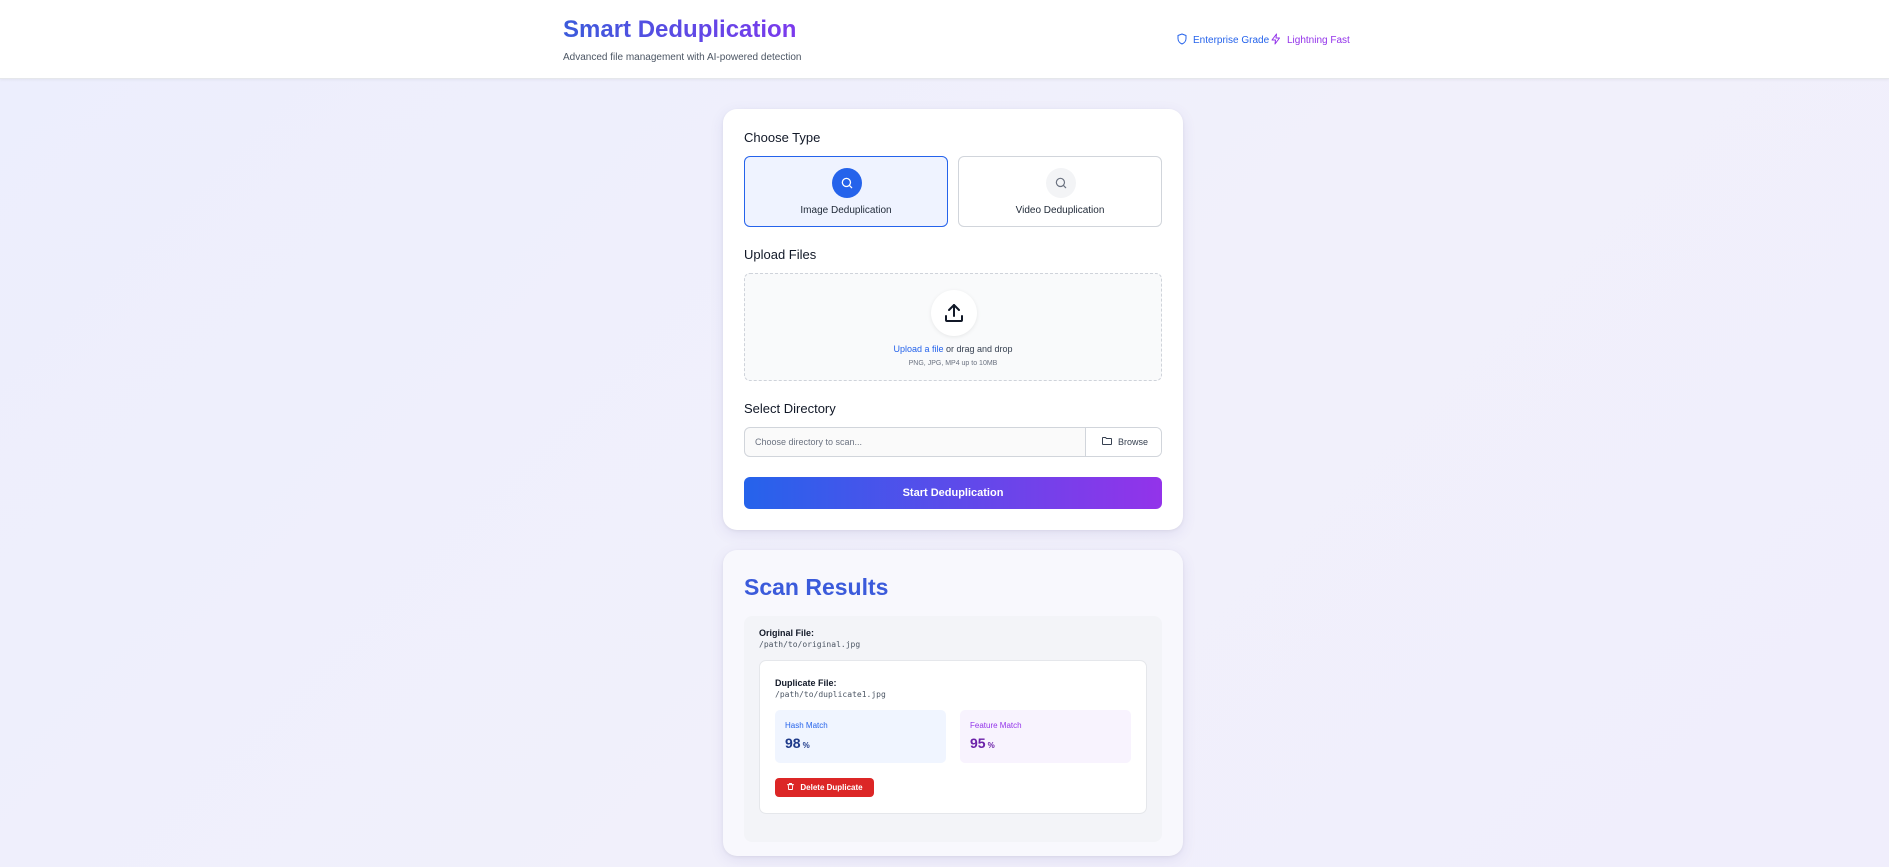  Describe the element at coordinates (810, 644) in the screenshot. I see `original-file-path: /path/to/original.jpg` at that location.